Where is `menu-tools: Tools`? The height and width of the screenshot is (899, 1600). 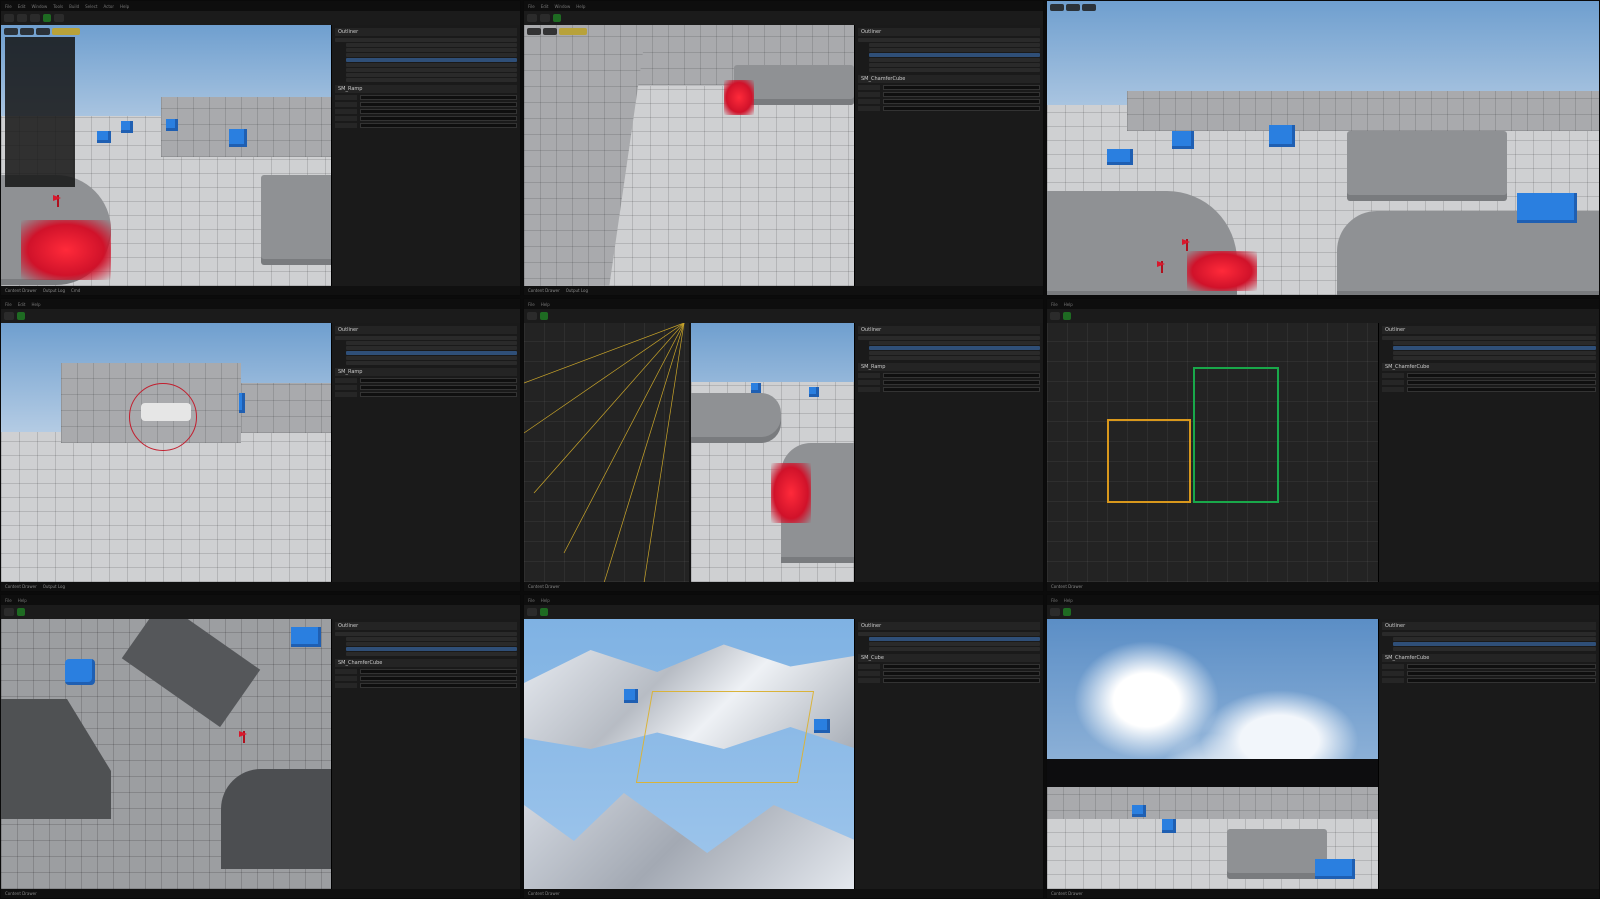 menu-tools: Tools is located at coordinates (58, 6).